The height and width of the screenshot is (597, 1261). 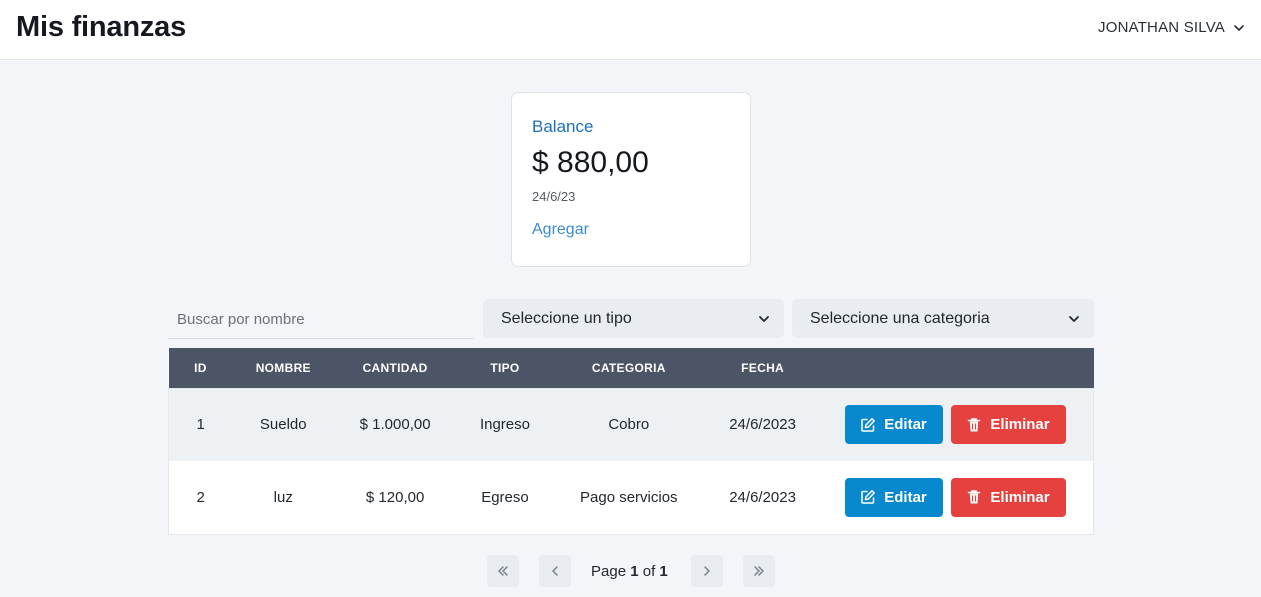 What do you see at coordinates (560, 230) in the screenshot?
I see `add-link: Agregar` at bounding box center [560, 230].